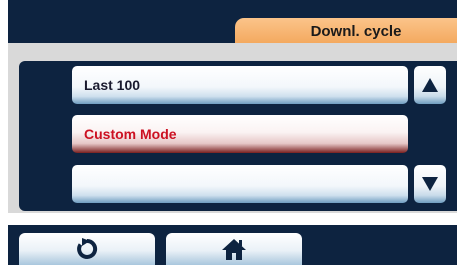  I want to click on triangle-down-icon, so click(430, 184).